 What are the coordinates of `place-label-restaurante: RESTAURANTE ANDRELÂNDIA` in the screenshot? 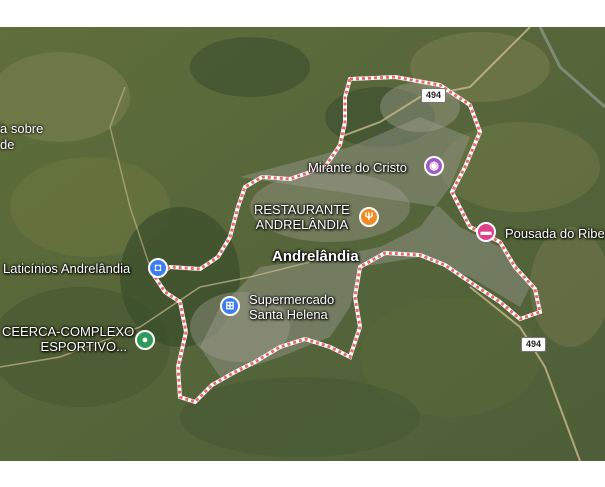 It's located at (302, 217).